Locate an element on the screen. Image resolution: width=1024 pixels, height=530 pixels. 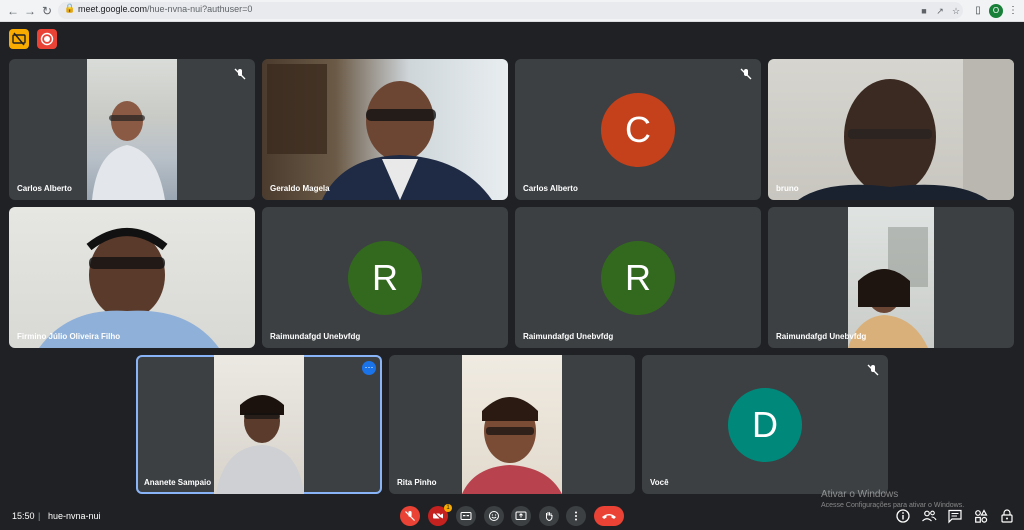
participant-tile: ⋯ Ananete Sampaio is located at coordinates (259, 424).